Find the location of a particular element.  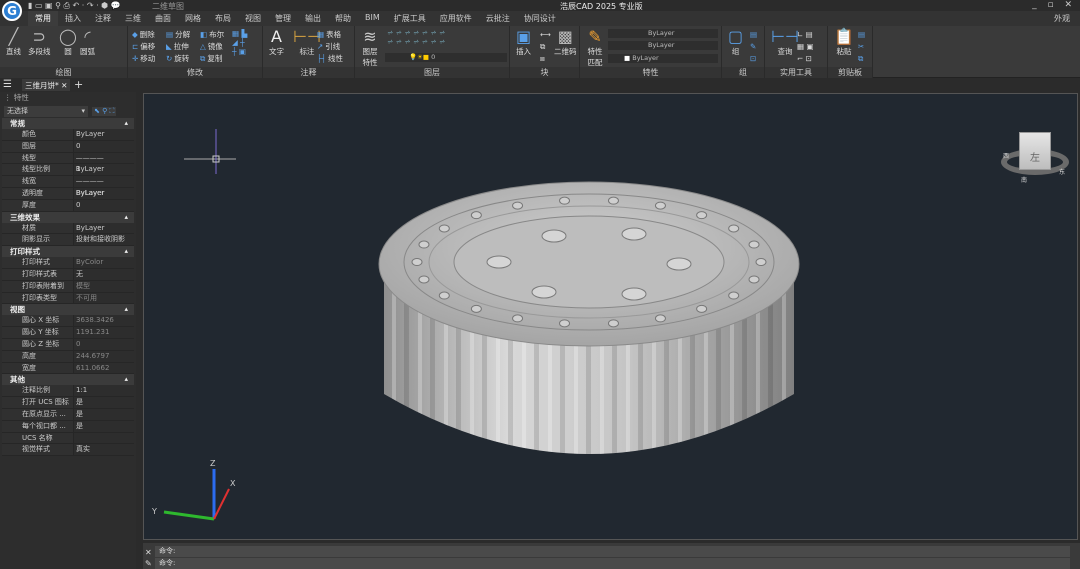

property-row: 高度 244.6797 is located at coordinates (68, 356).